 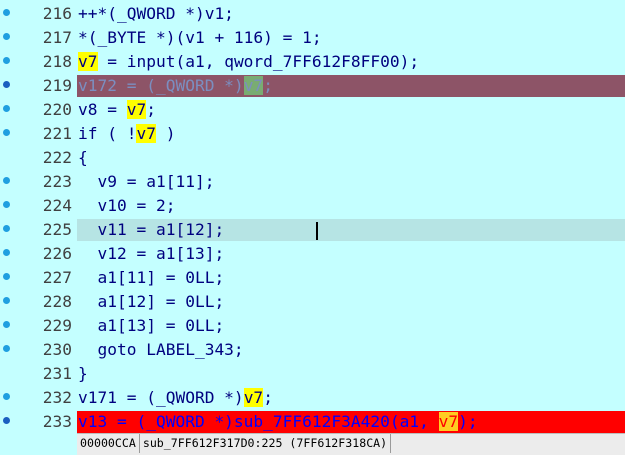 I want to click on line-number: 226, so click(x=57, y=253).